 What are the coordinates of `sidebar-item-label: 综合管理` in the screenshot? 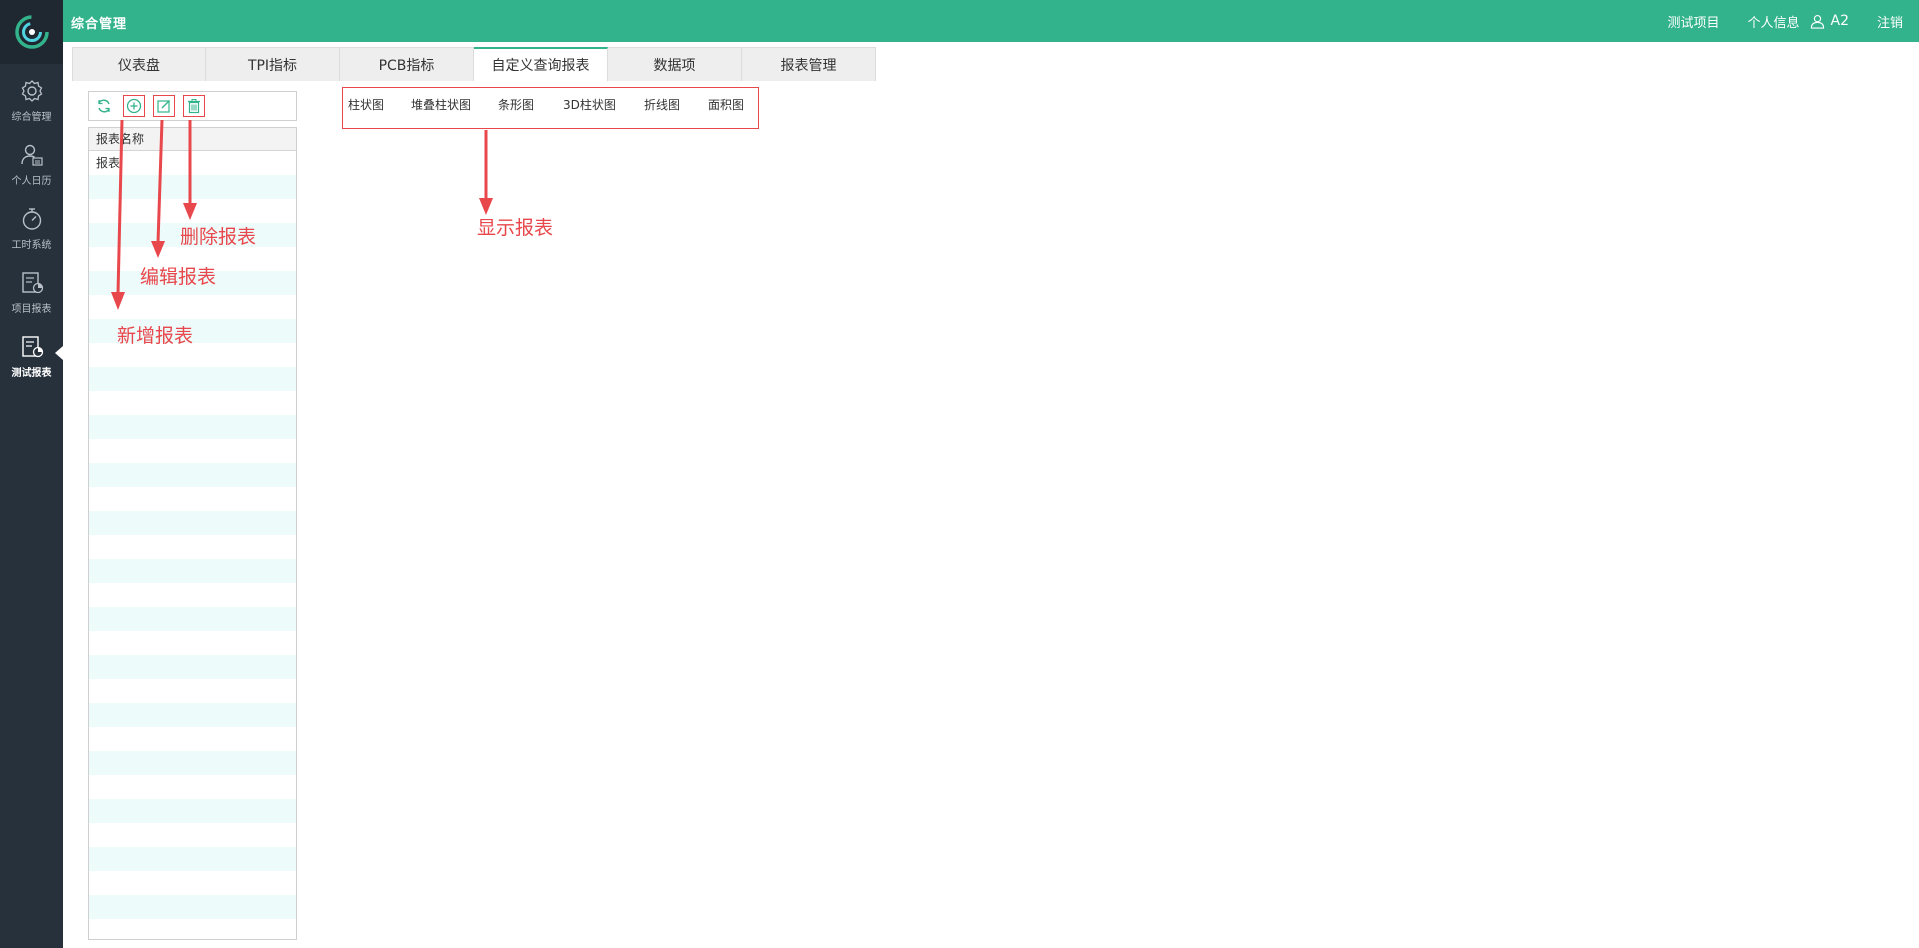 It's located at (31, 117).